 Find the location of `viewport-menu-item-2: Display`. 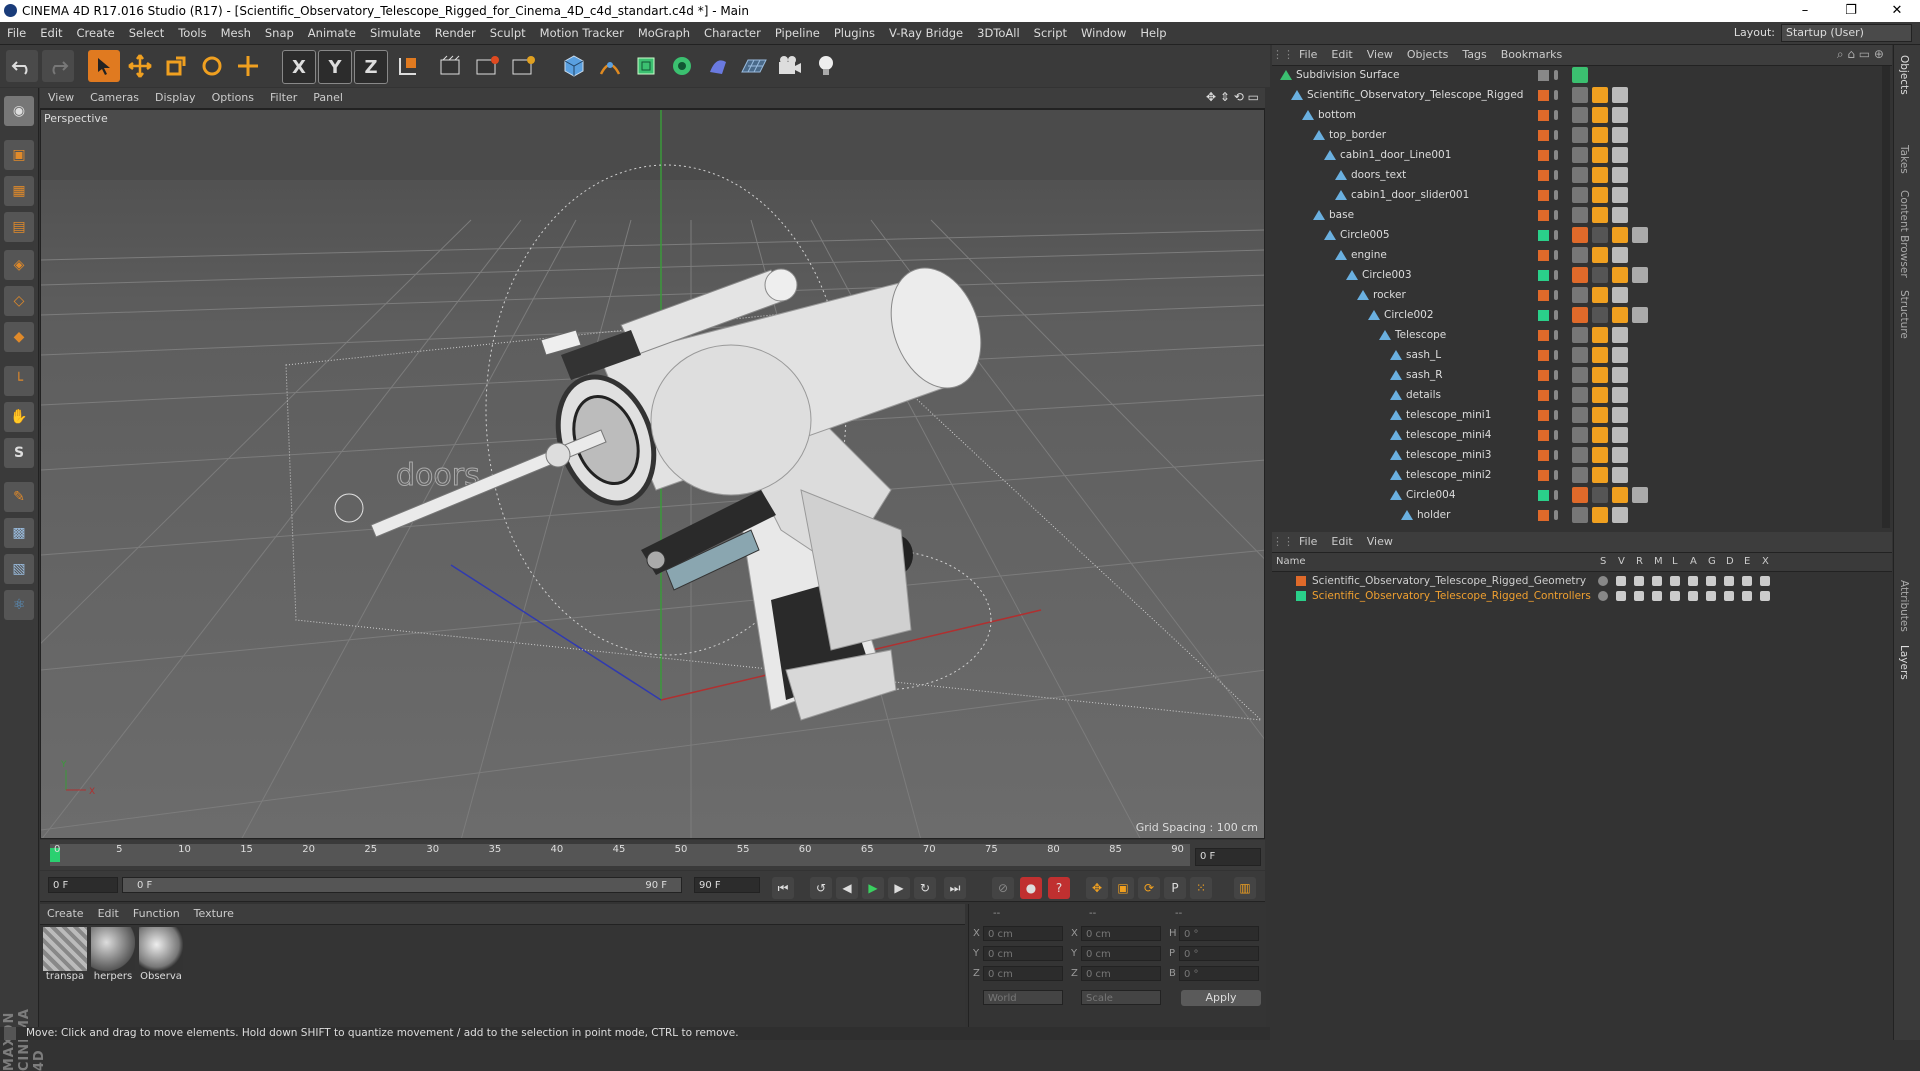

viewport-menu-item-2: Display is located at coordinates (175, 98).